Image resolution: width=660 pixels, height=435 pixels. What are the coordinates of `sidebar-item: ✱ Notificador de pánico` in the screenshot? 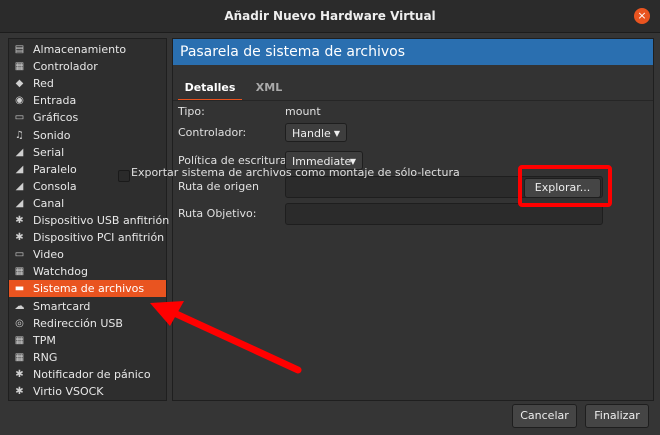 It's located at (87, 374).